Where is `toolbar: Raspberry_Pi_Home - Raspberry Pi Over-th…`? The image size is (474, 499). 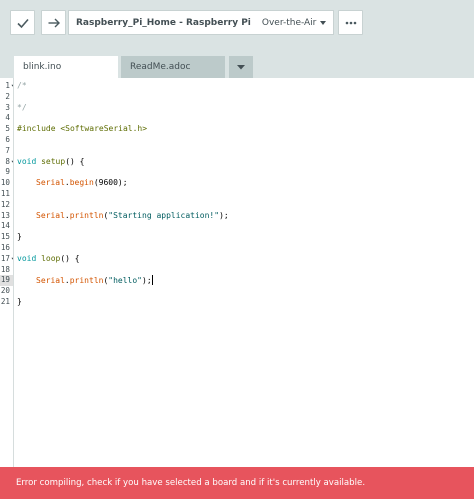
toolbar: Raspberry_Pi_Home - Raspberry Pi Over-th… is located at coordinates (237, 23).